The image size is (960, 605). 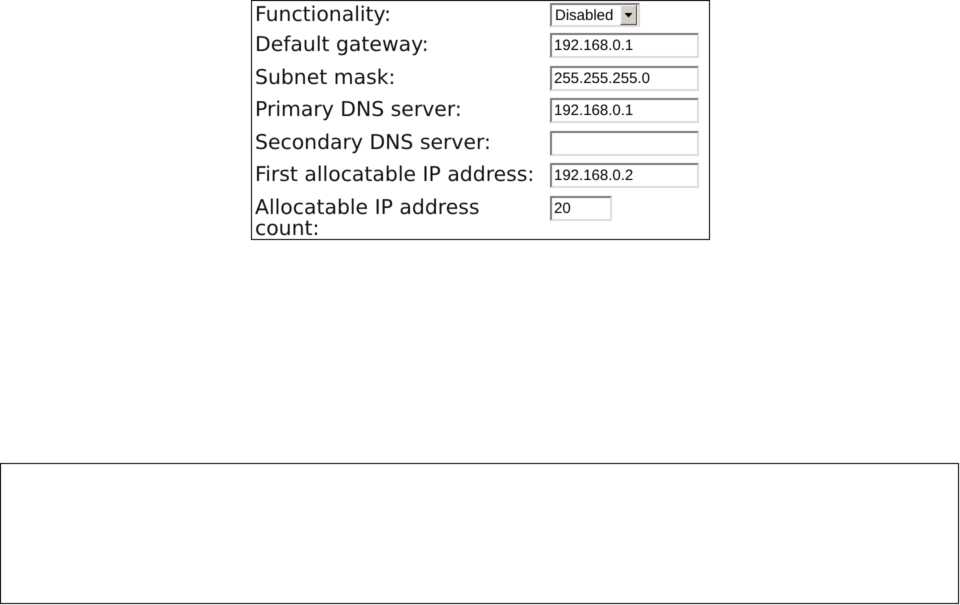 What do you see at coordinates (624, 143) in the screenshot?
I see `text-field` at bounding box center [624, 143].